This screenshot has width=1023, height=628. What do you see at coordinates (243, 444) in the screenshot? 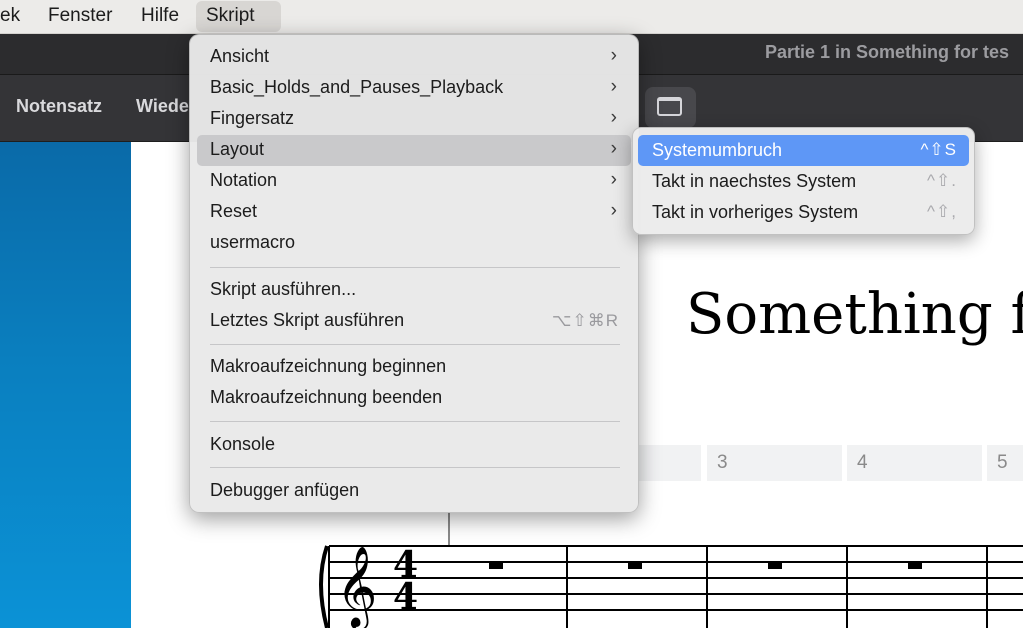
I see `menu-item-label: Konsole` at bounding box center [243, 444].